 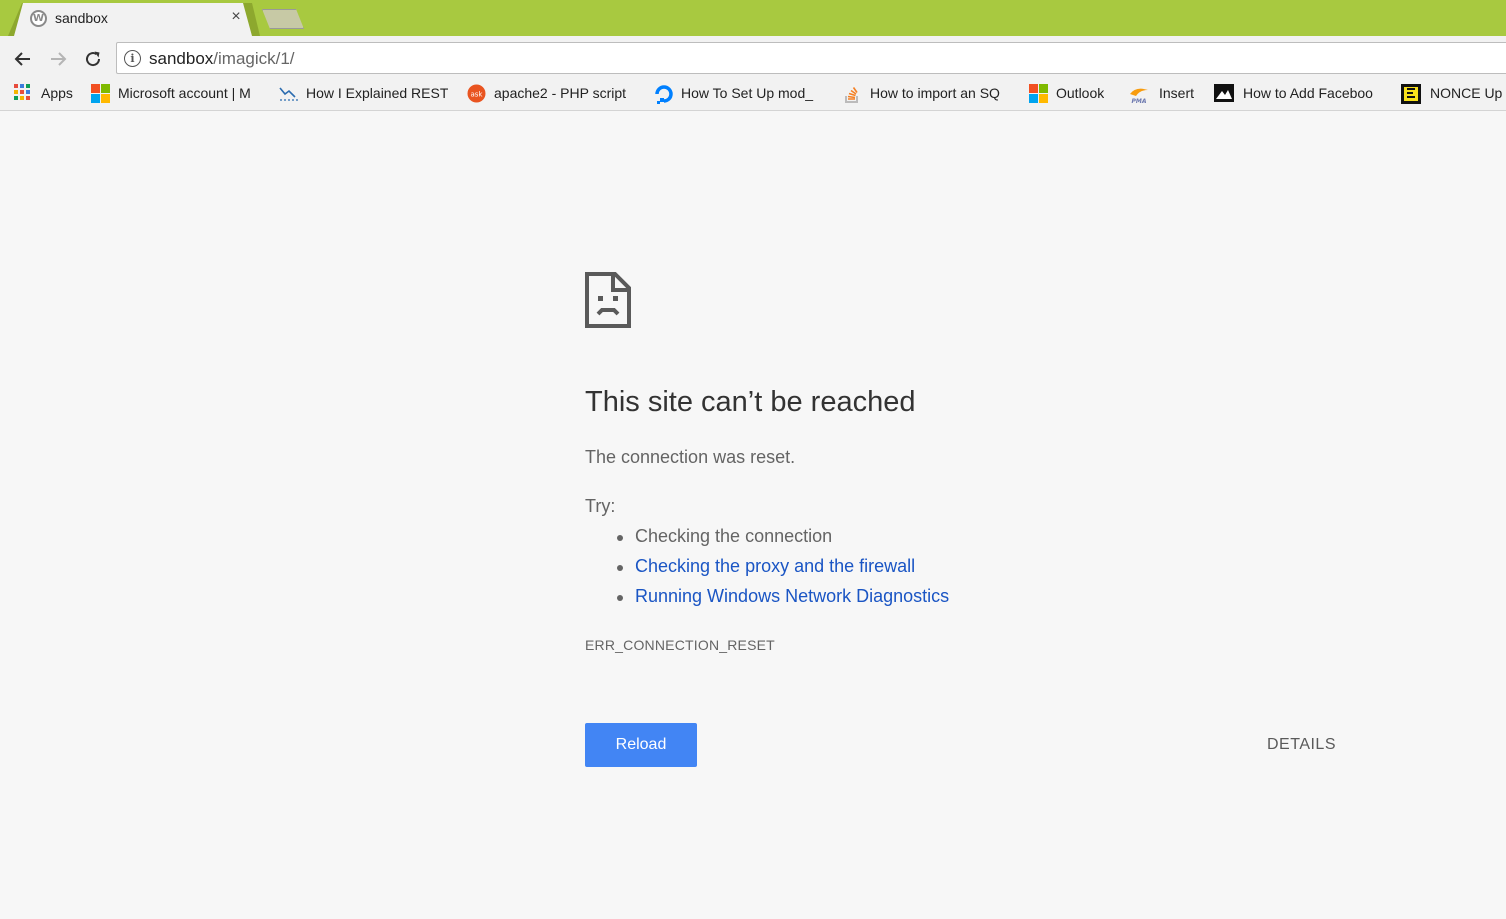 What do you see at coordinates (1301, 745) in the screenshot?
I see `details-button: DETAILS` at bounding box center [1301, 745].